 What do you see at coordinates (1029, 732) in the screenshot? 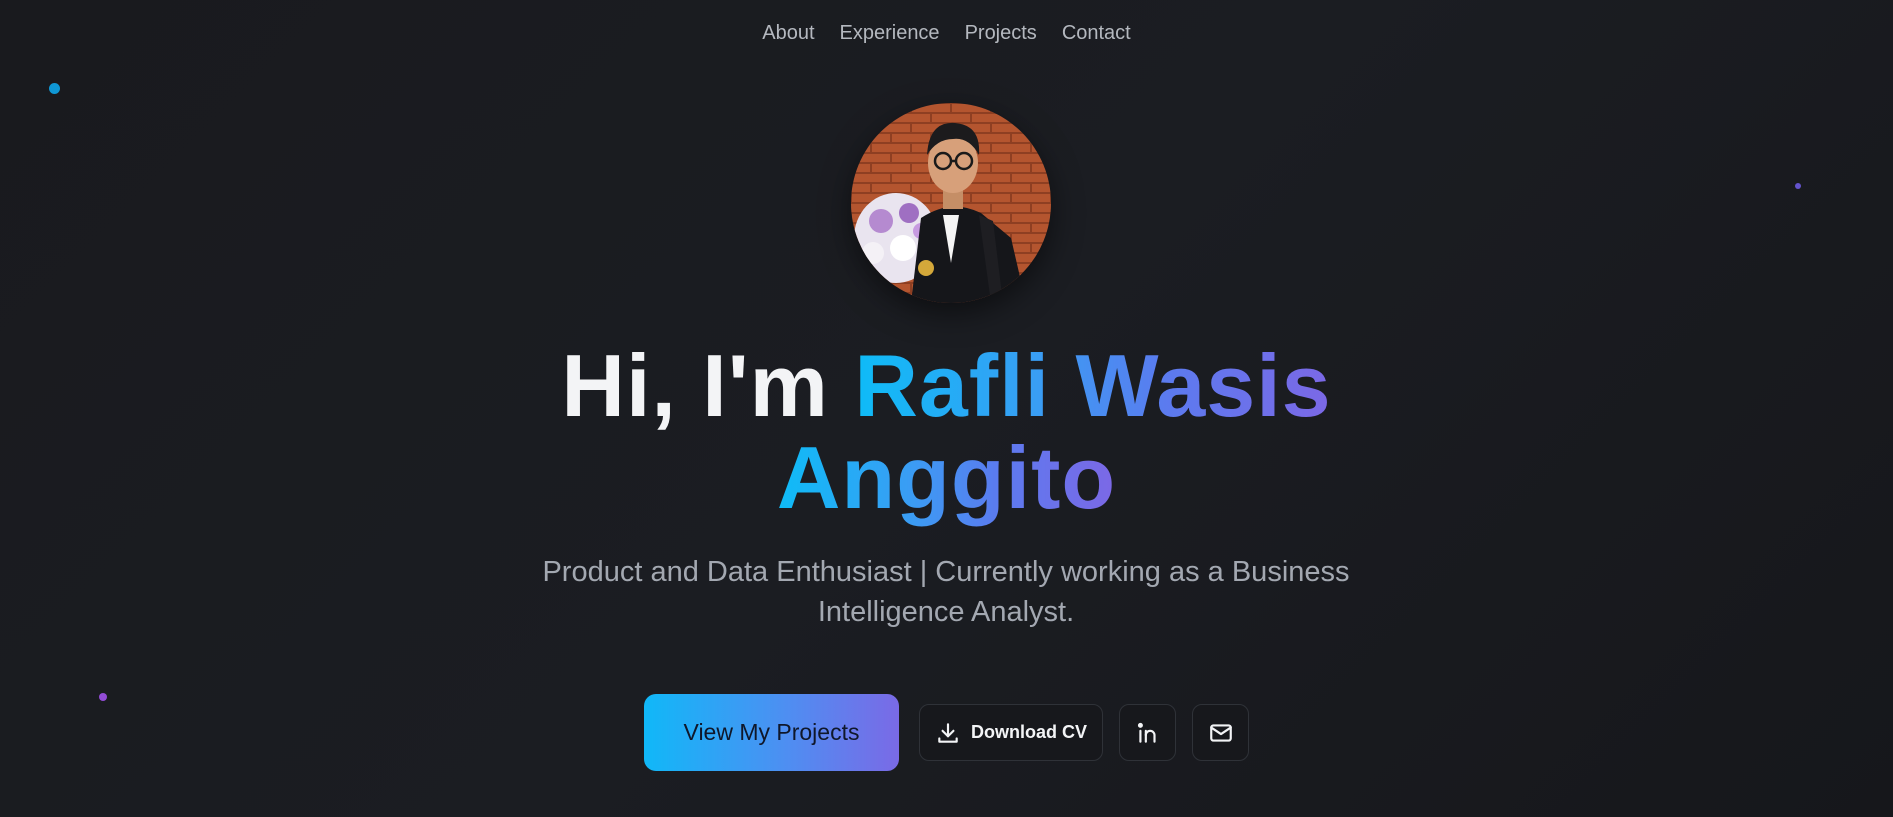
I see `download-cv-label: Download CV` at bounding box center [1029, 732].